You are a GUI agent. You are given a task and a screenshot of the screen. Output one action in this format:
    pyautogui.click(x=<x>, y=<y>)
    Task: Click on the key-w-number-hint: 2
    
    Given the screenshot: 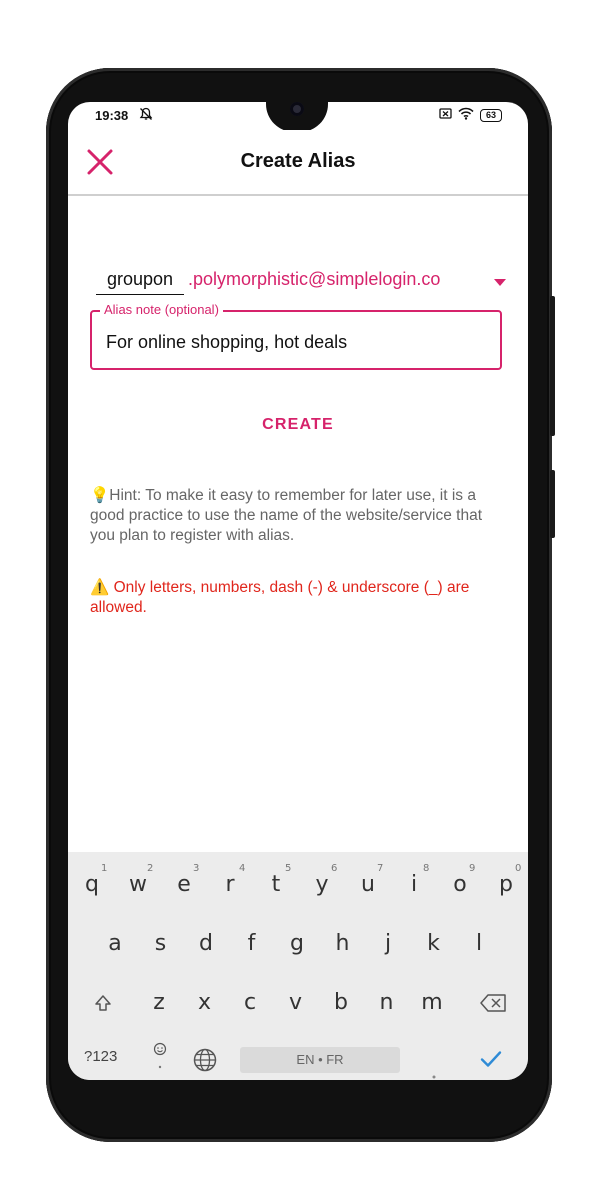 What is the action you would take?
    pyautogui.click(x=150, y=868)
    